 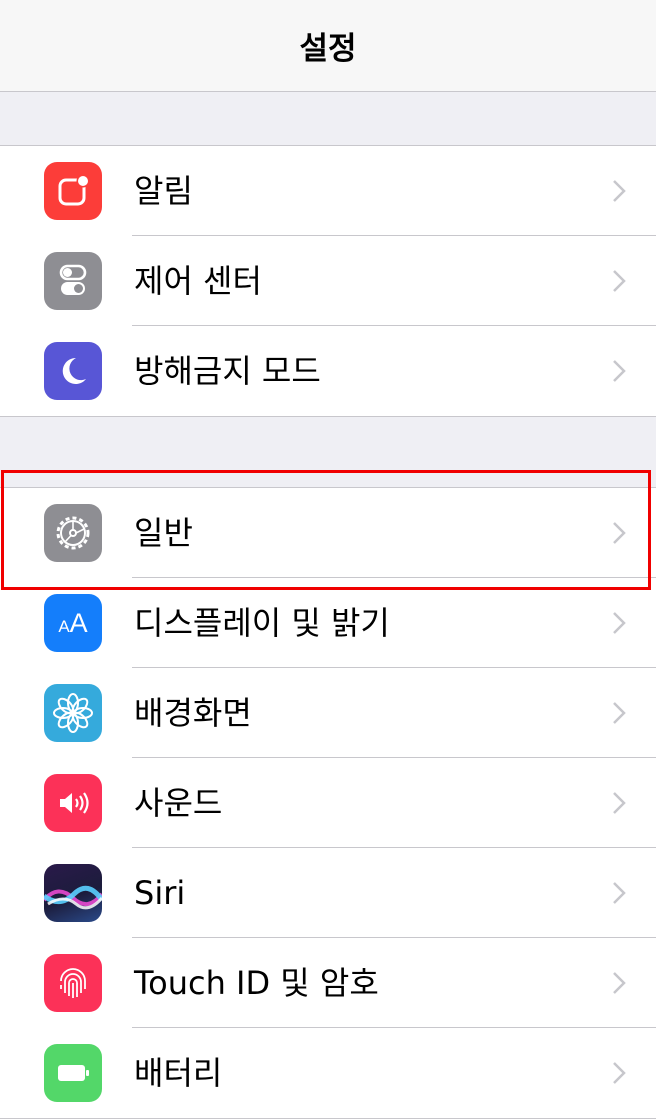 What do you see at coordinates (73, 623) in the screenshot?
I see `display-aa-icon: AA` at bounding box center [73, 623].